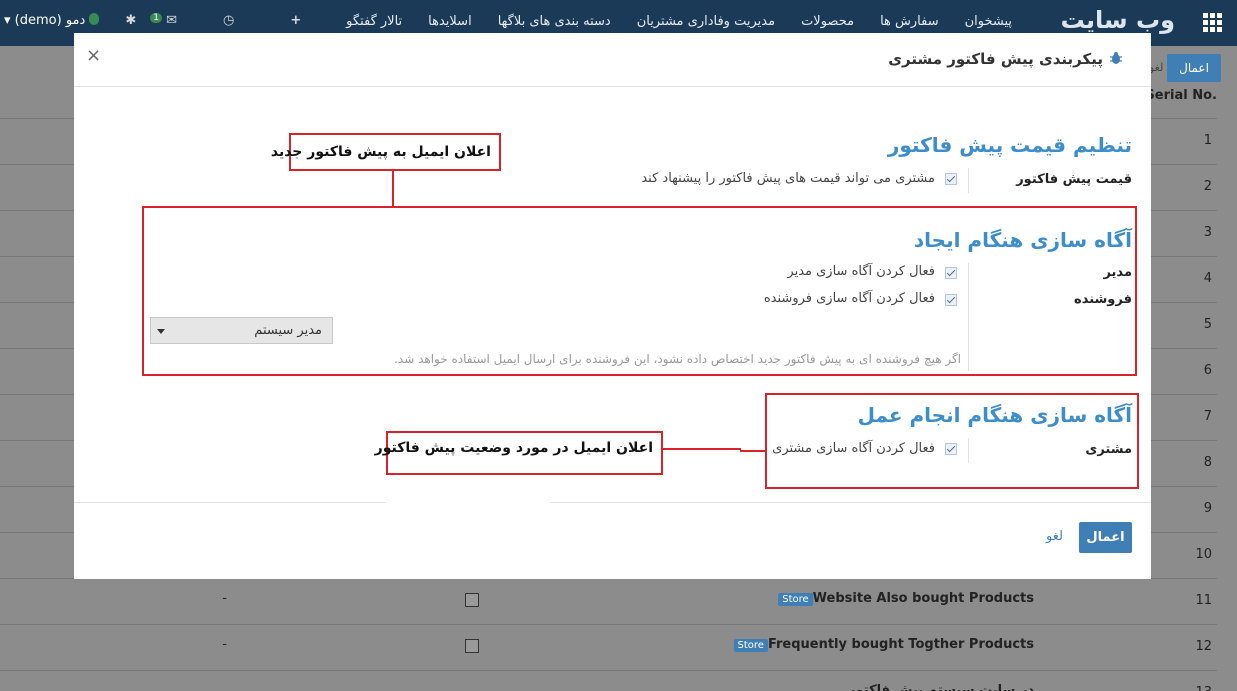  What do you see at coordinates (1203, 646) in the screenshot?
I see `row-number: 12` at bounding box center [1203, 646].